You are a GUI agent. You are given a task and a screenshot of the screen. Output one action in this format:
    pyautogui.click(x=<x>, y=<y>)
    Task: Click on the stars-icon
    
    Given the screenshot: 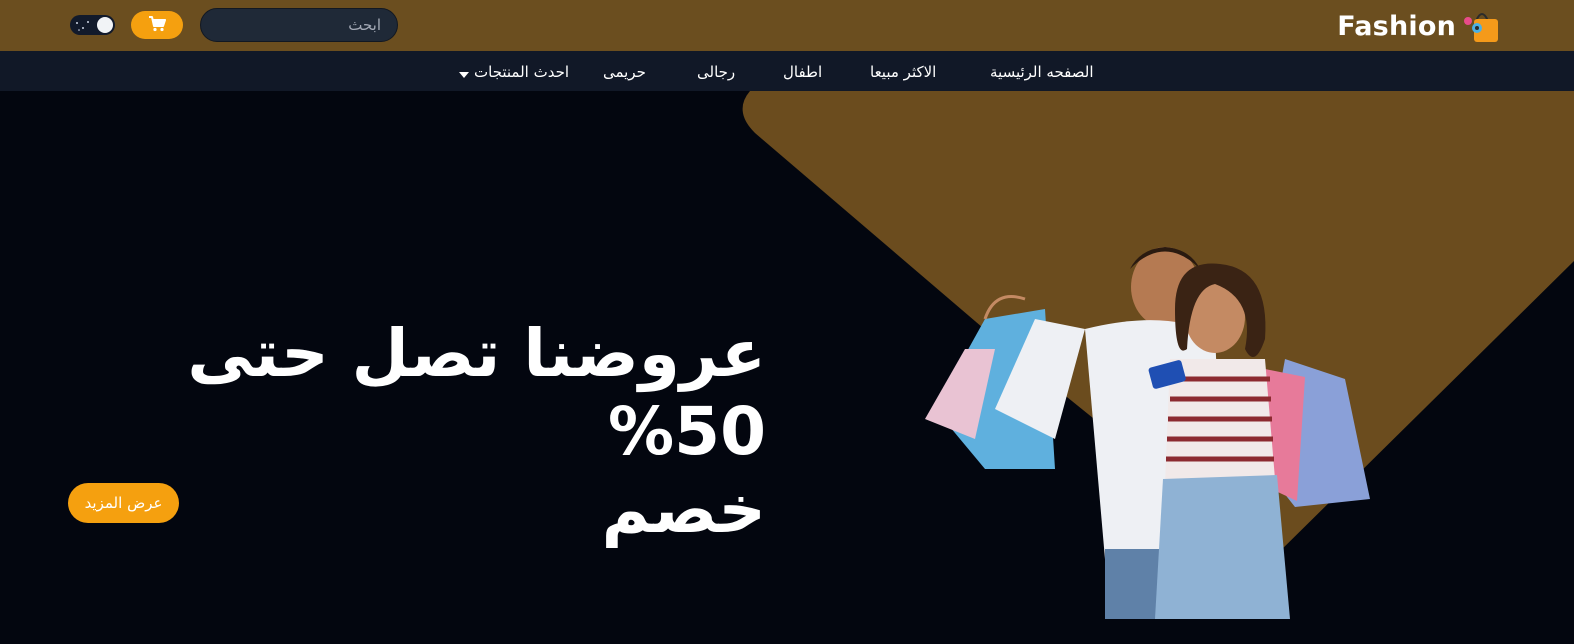 What is the action you would take?
    pyautogui.click(x=84, y=26)
    